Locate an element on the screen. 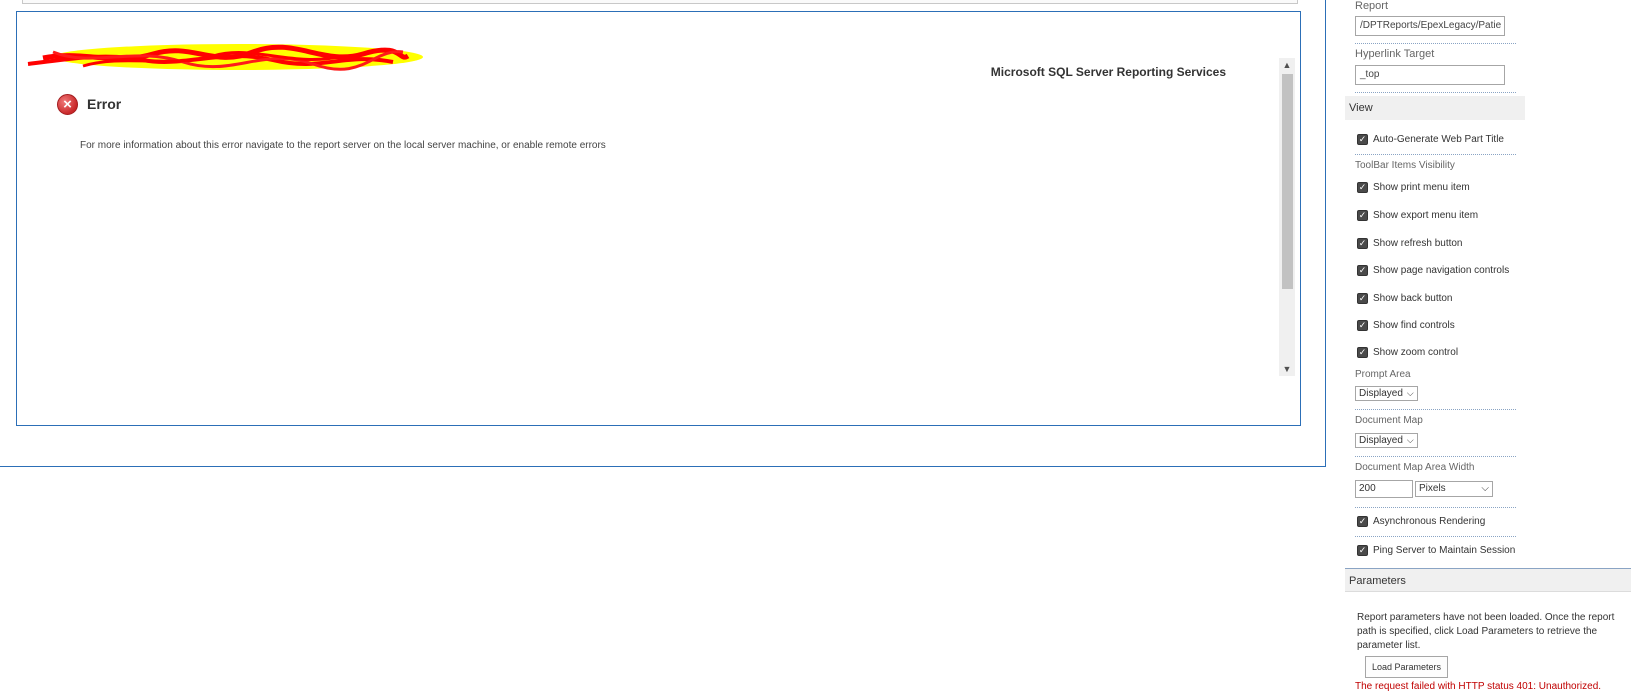 Image resolution: width=1631 pixels, height=699 pixels. scroll-thumb is located at coordinates (1287, 181).